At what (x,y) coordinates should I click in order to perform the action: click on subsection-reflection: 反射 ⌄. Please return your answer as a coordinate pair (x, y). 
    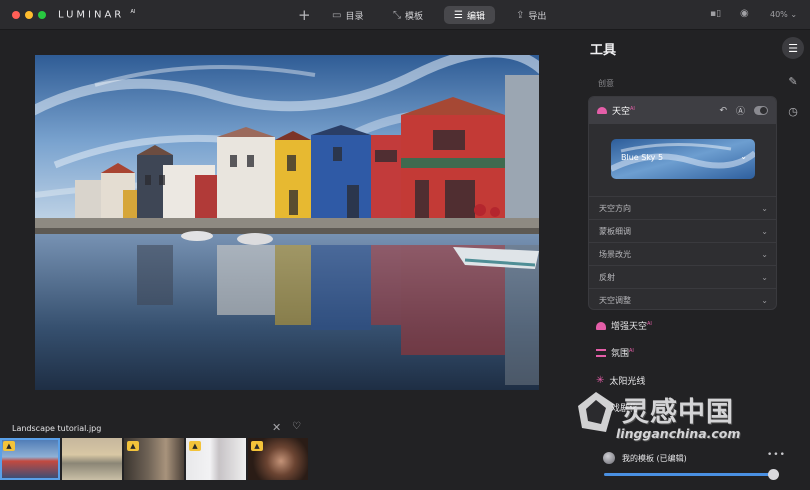
    Looking at the image, I should click on (682, 276).